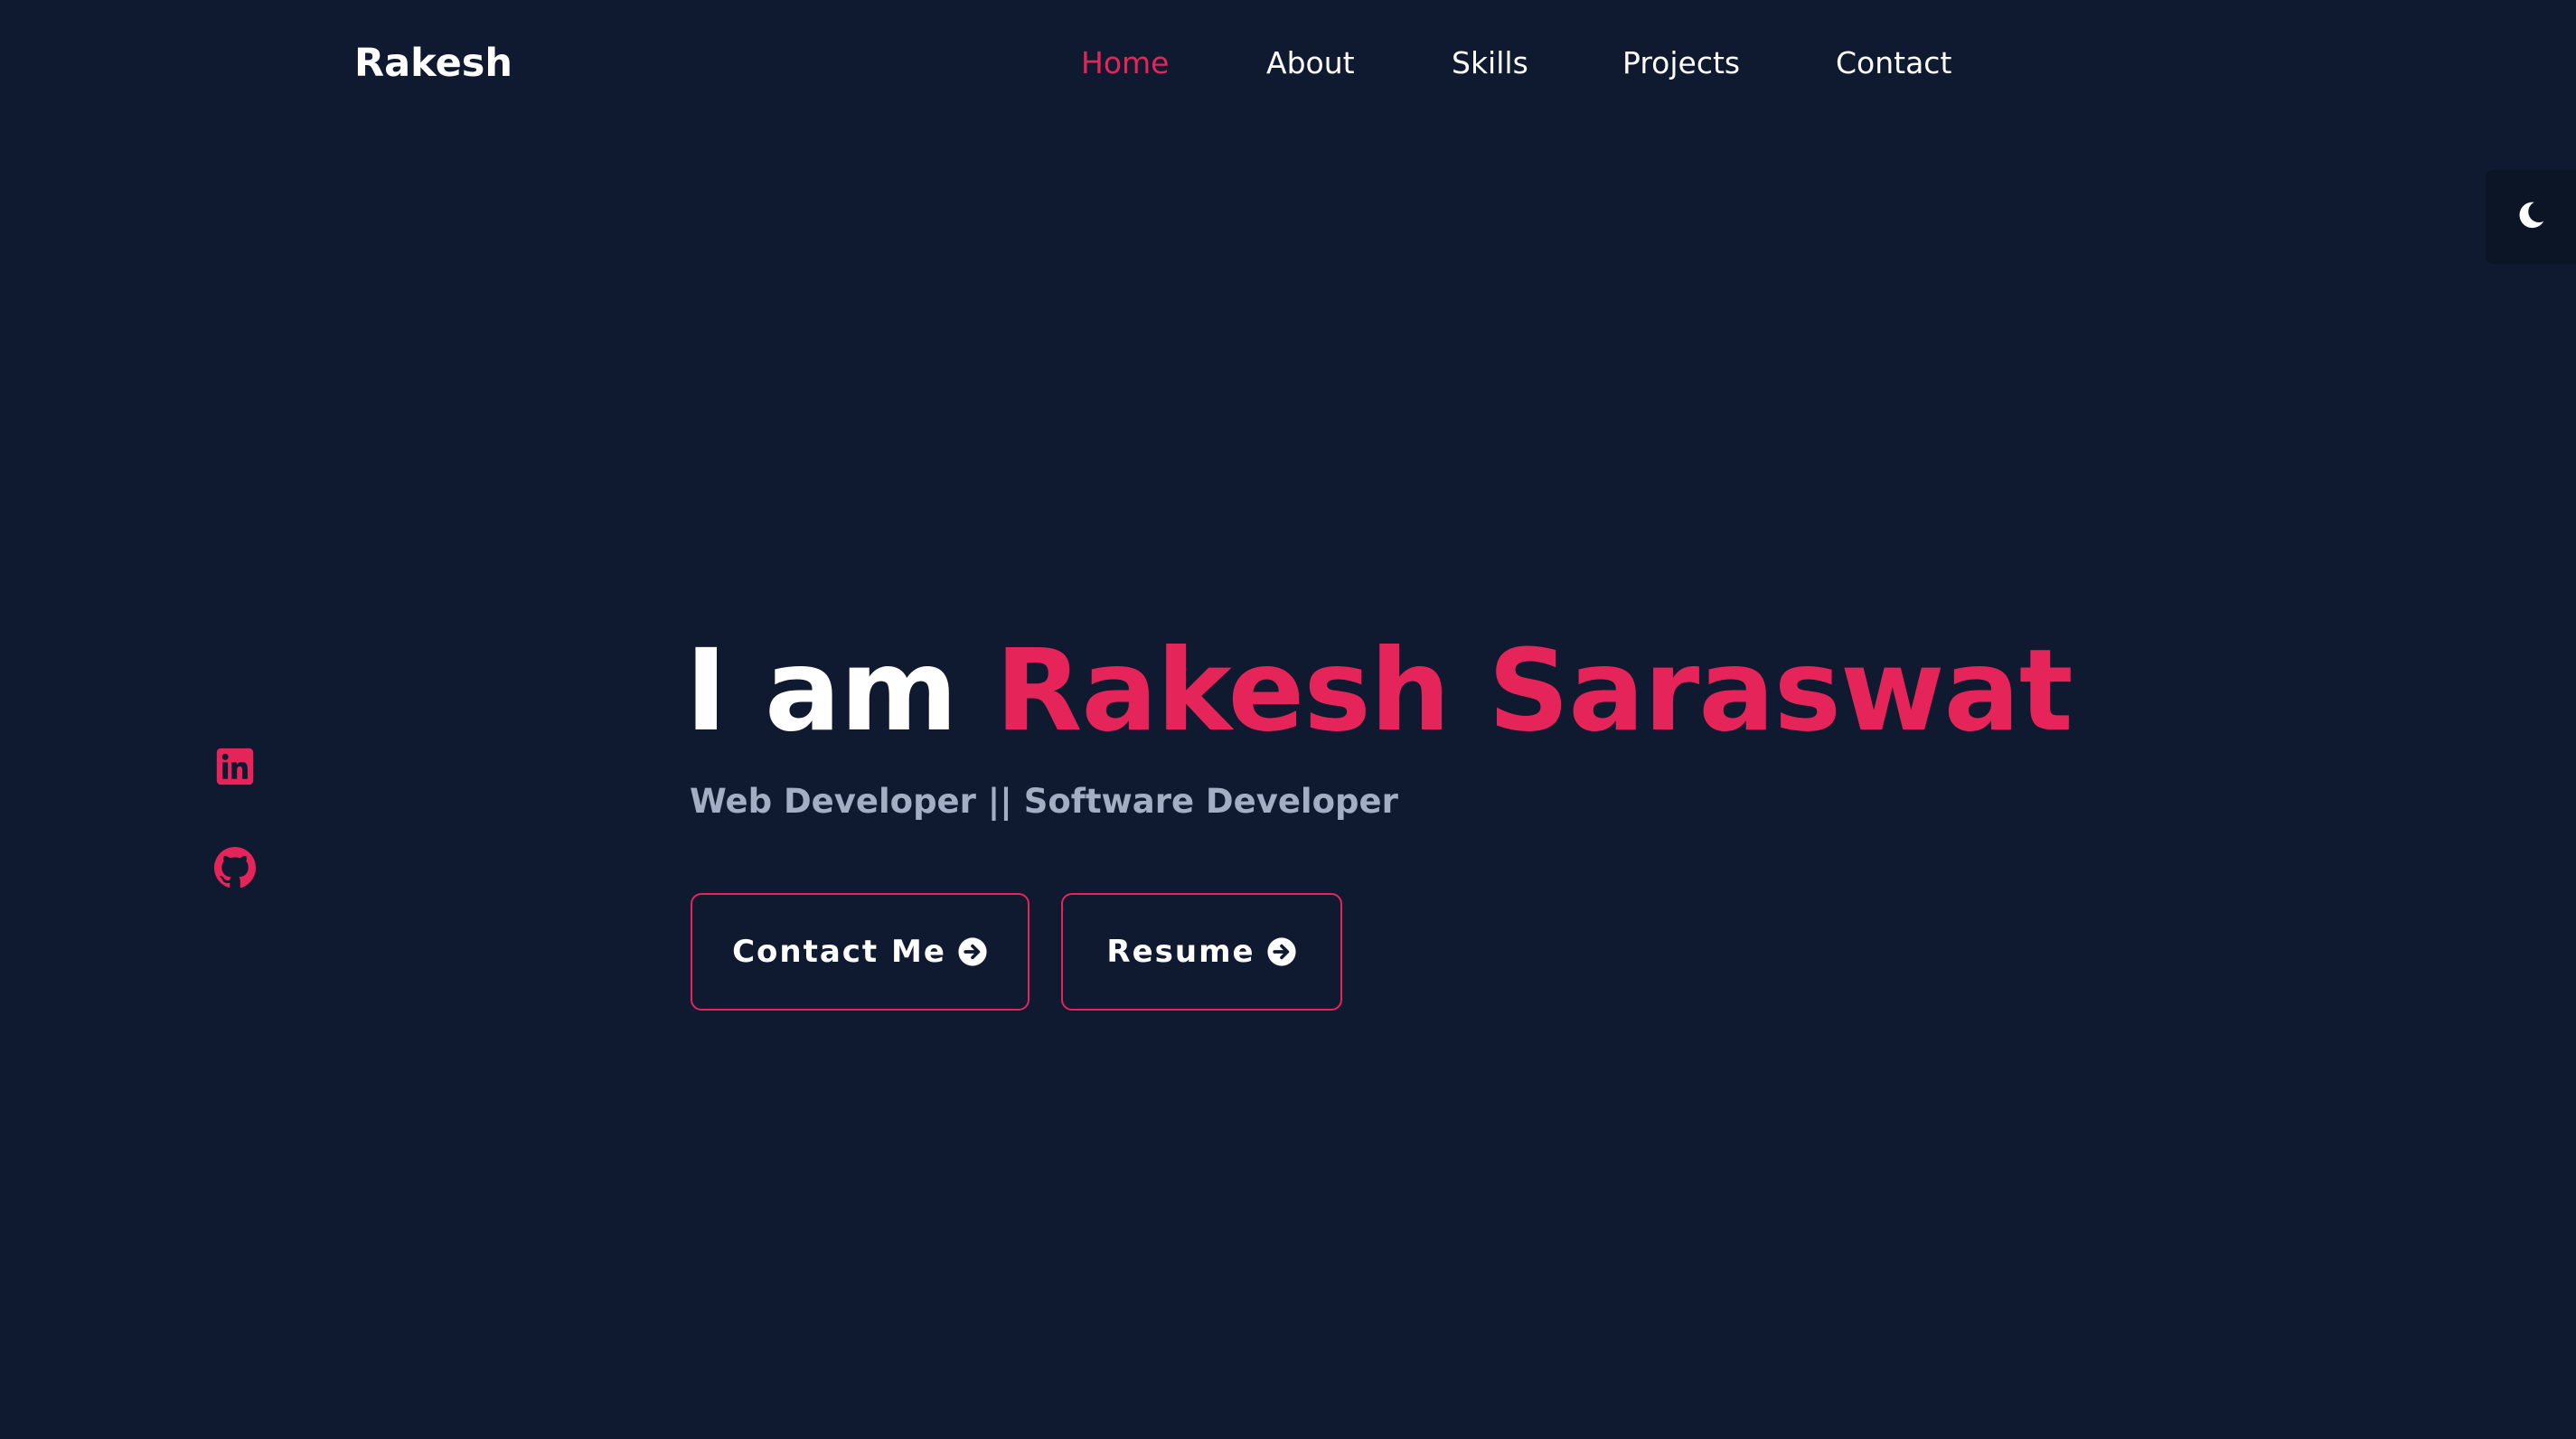 The height and width of the screenshot is (1439, 2576). I want to click on main-nav: Home About Skills Projects Contact, so click(1288, 63).